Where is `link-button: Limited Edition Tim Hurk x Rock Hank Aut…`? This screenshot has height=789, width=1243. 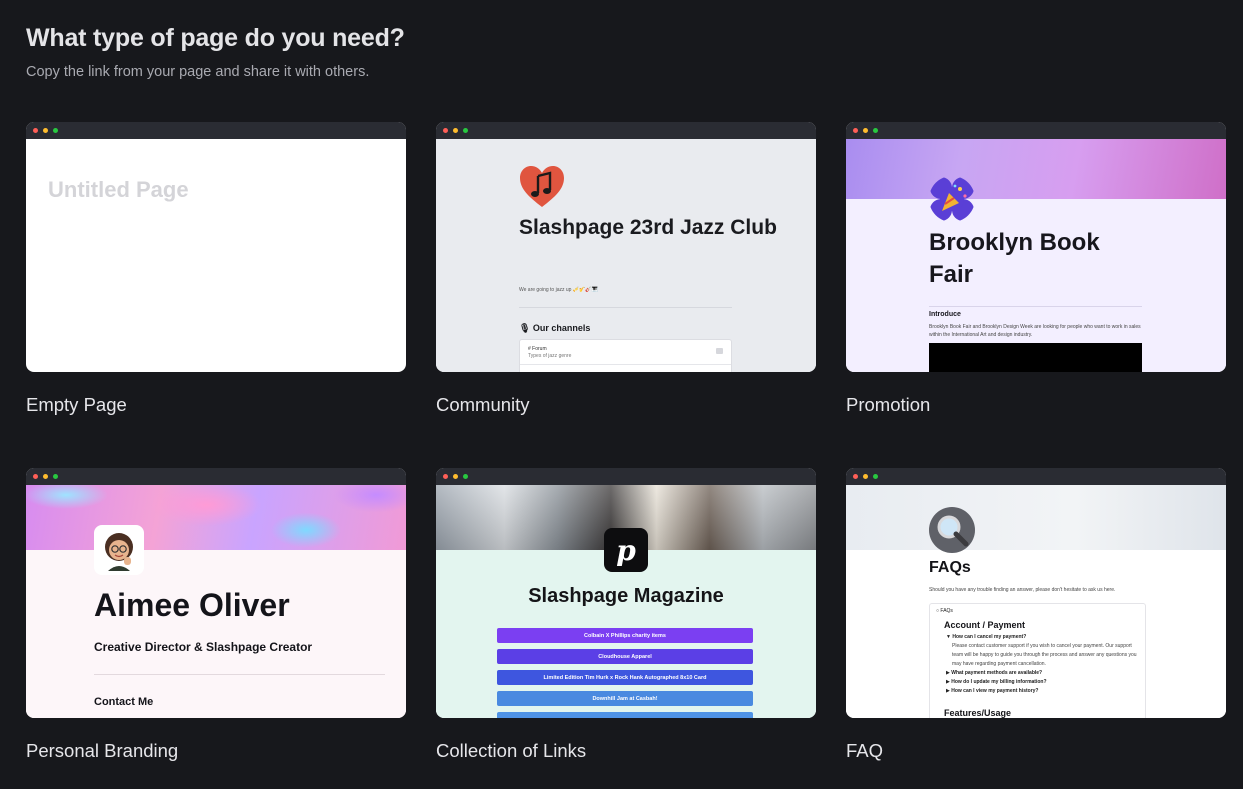 link-button: Limited Edition Tim Hurk x Rock Hank Aut… is located at coordinates (625, 677).